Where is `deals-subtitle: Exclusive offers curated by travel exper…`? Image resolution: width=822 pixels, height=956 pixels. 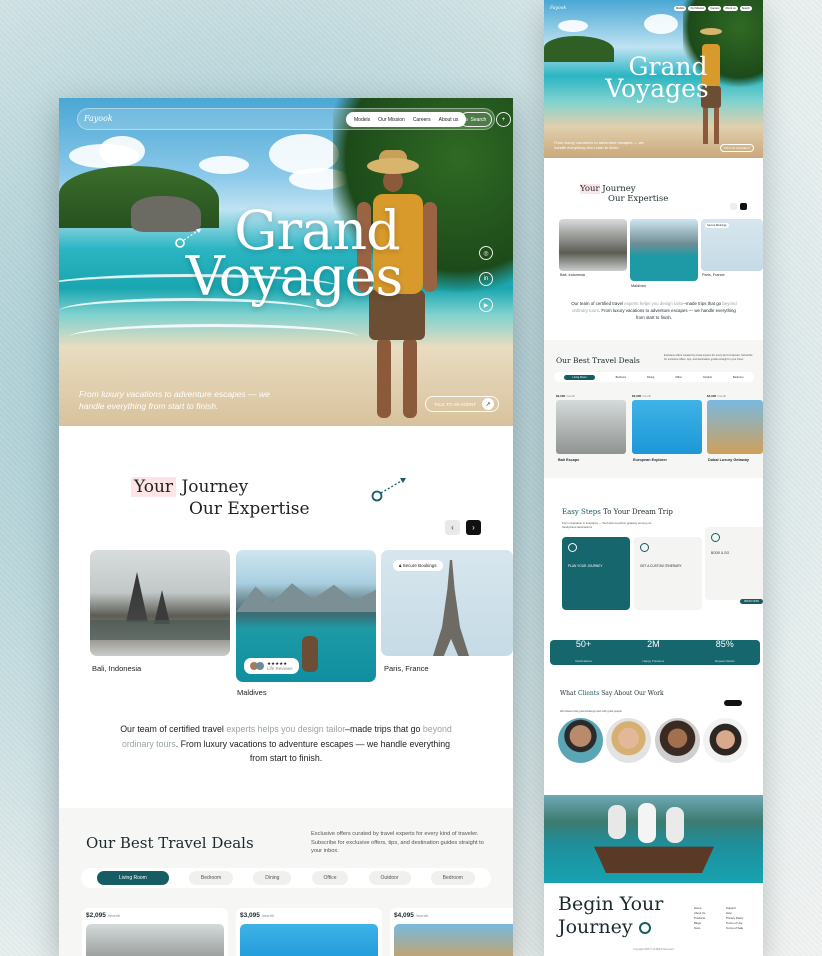 deals-subtitle: Exclusive offers curated by travel exper… is located at coordinates (397, 842).